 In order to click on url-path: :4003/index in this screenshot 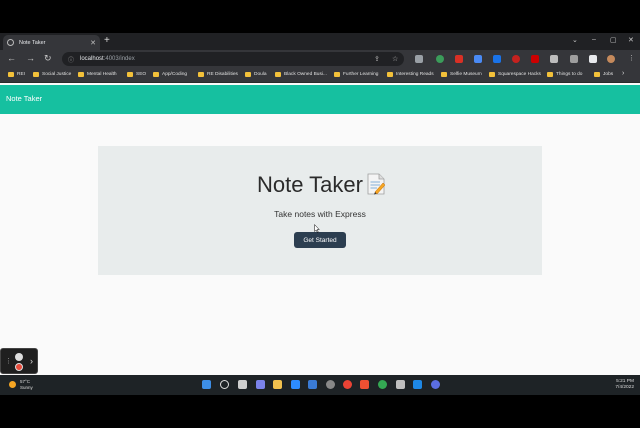, I will do `click(119, 59)`.